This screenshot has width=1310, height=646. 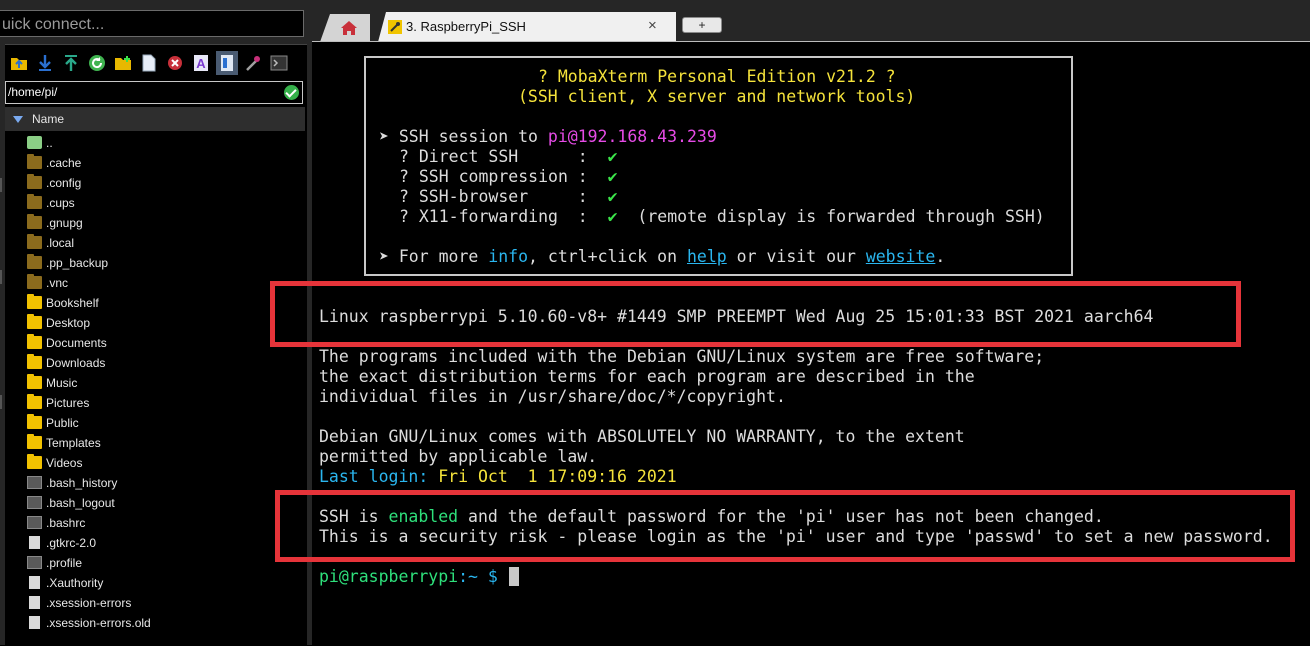 I want to click on file-name: .bash_logout, so click(x=80, y=503).